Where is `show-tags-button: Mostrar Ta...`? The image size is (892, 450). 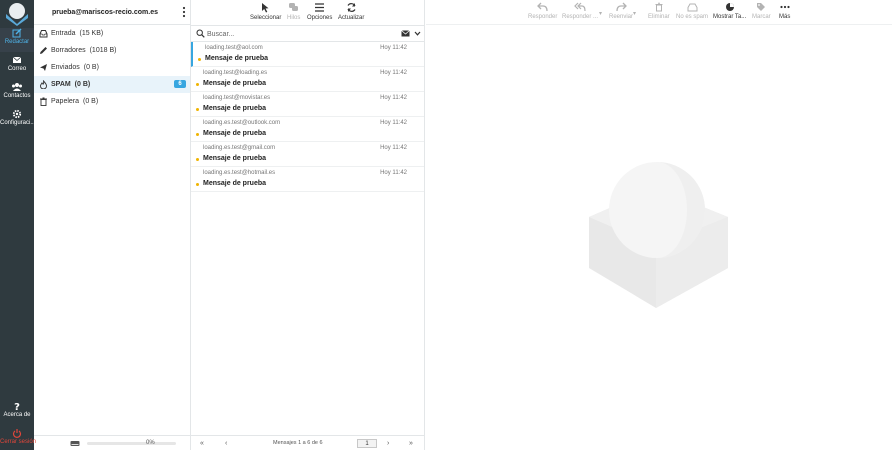
show-tags-button: Mostrar Ta... is located at coordinates (729, 11).